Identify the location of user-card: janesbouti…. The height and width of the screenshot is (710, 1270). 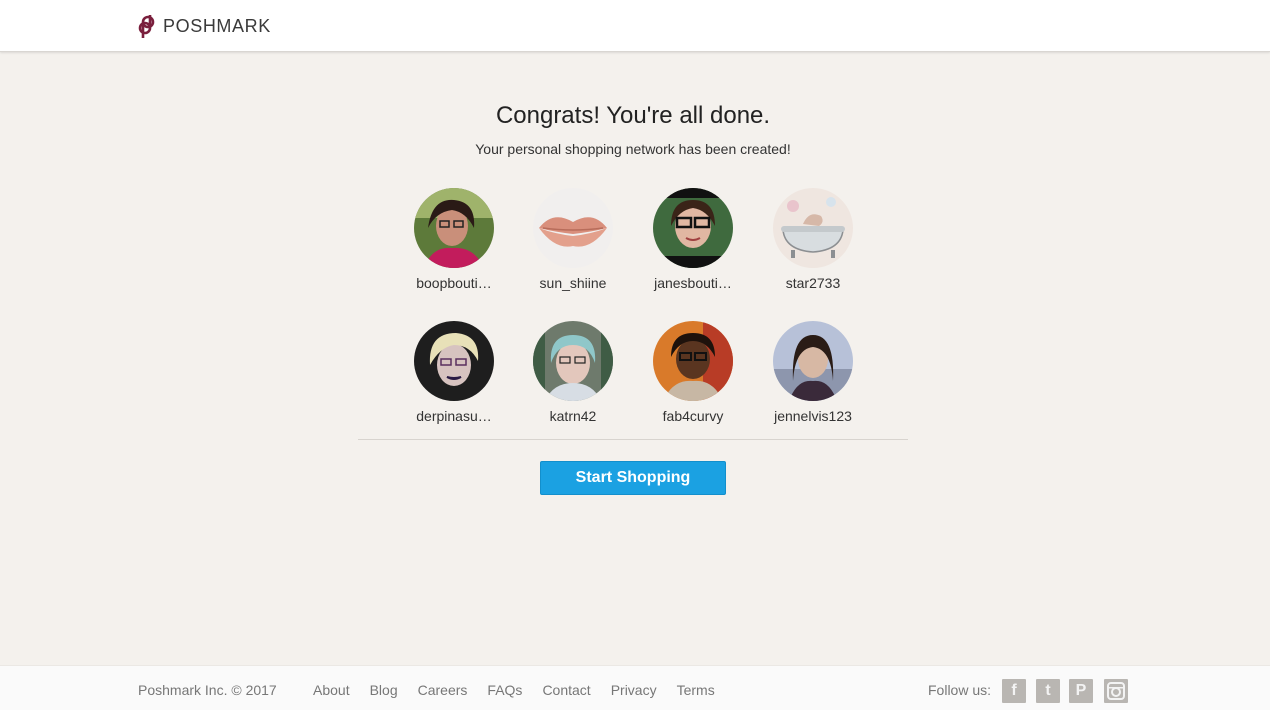
(693, 239).